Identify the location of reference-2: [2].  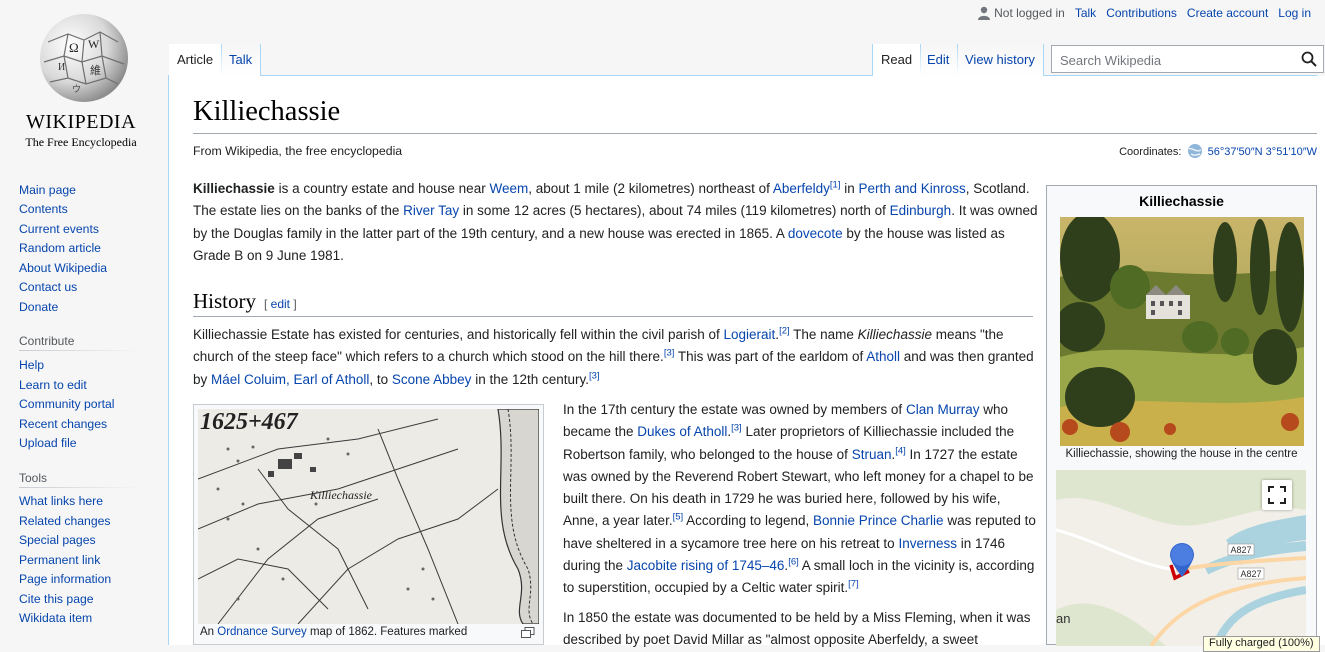
(784, 331).